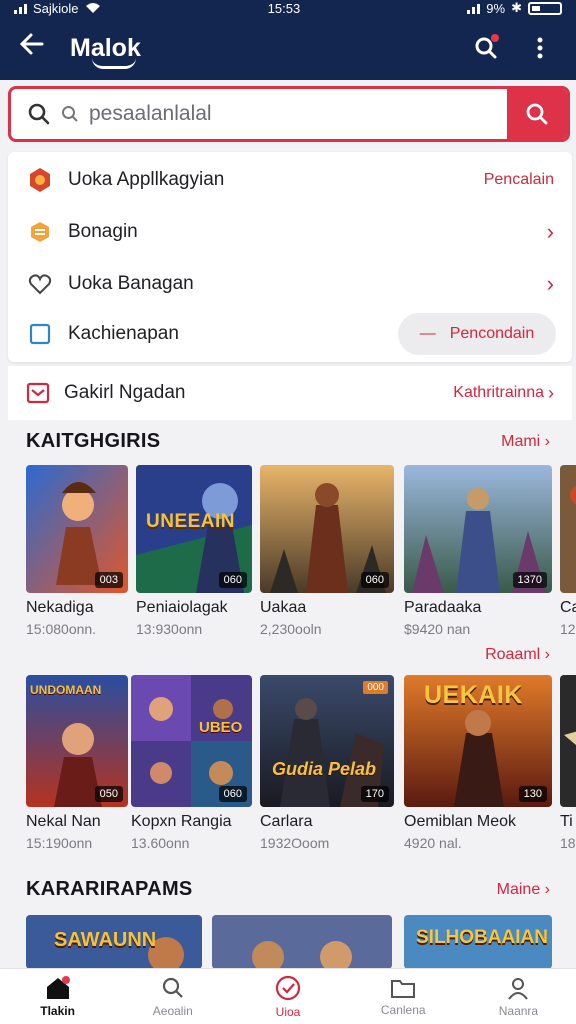 The image size is (576, 1024). Describe the element at coordinates (568, 607) in the screenshot. I see `game-title: Ca` at that location.